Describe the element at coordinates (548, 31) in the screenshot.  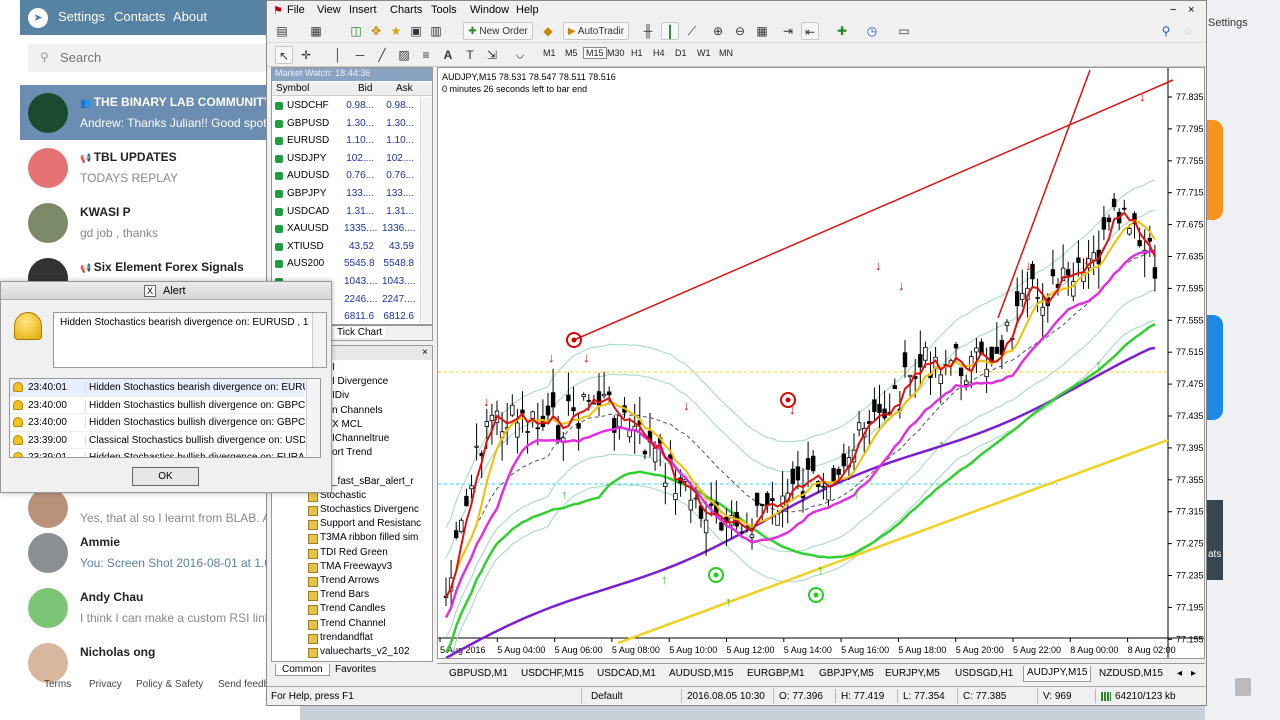
I see `metaeditor-icon: ◆` at that location.